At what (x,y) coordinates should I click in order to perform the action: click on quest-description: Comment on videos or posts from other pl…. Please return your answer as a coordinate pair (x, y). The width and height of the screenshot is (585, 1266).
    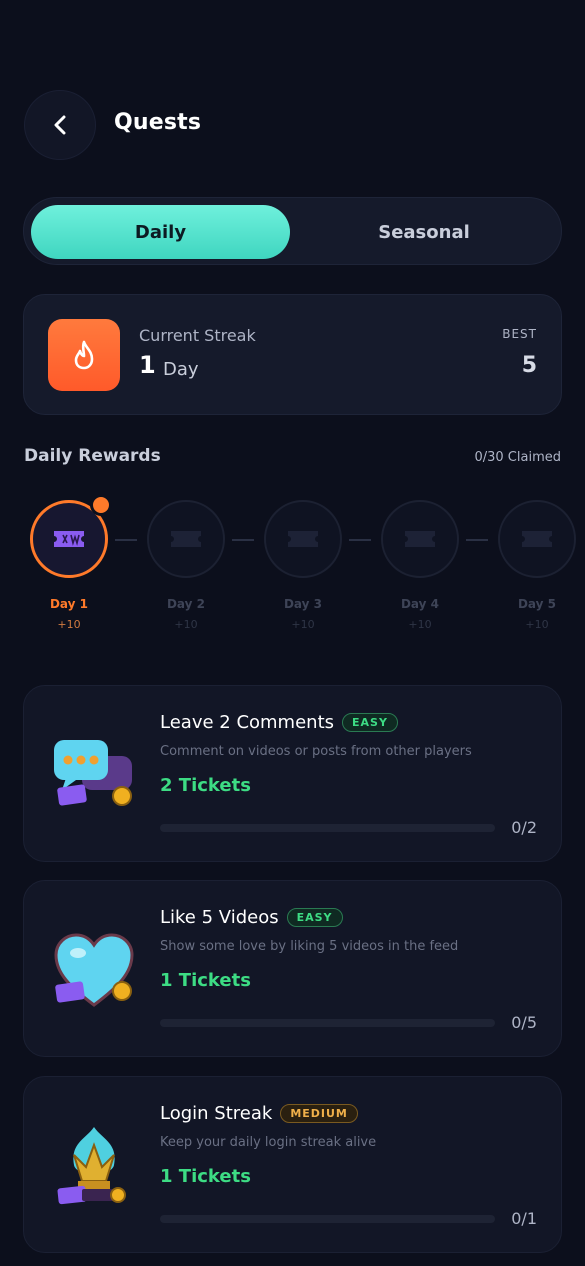
    Looking at the image, I should click on (316, 751).